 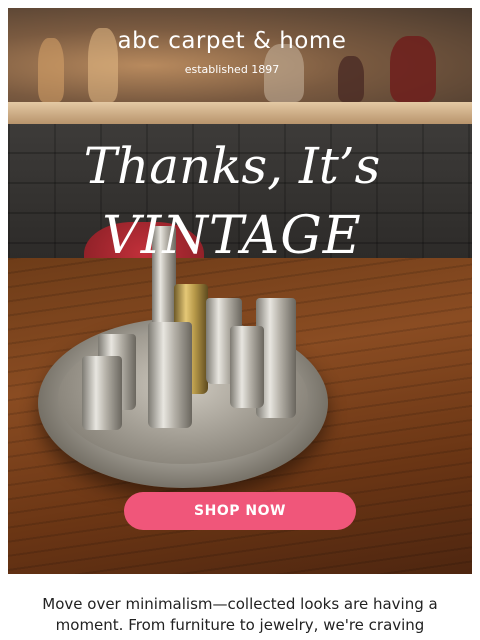 I want to click on shop-now-button: SHOP NOW, so click(x=240, y=511).